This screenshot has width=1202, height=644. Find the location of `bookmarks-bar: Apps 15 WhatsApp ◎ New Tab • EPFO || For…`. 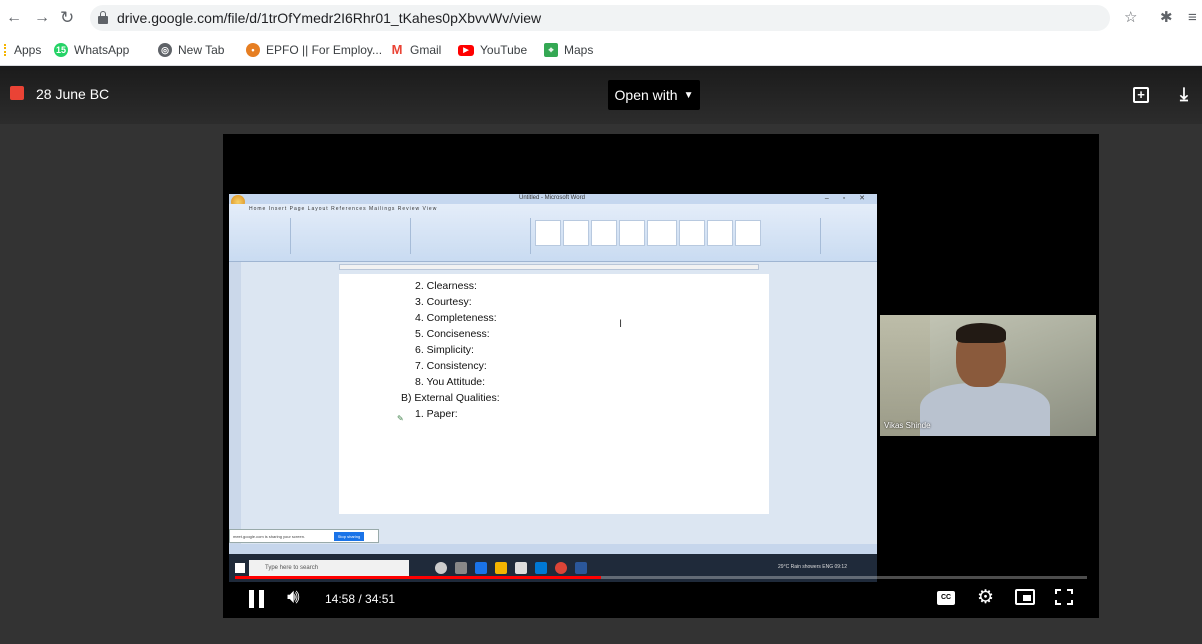

bookmarks-bar: Apps 15 WhatsApp ◎ New Tab • EPFO || For… is located at coordinates (601, 51).